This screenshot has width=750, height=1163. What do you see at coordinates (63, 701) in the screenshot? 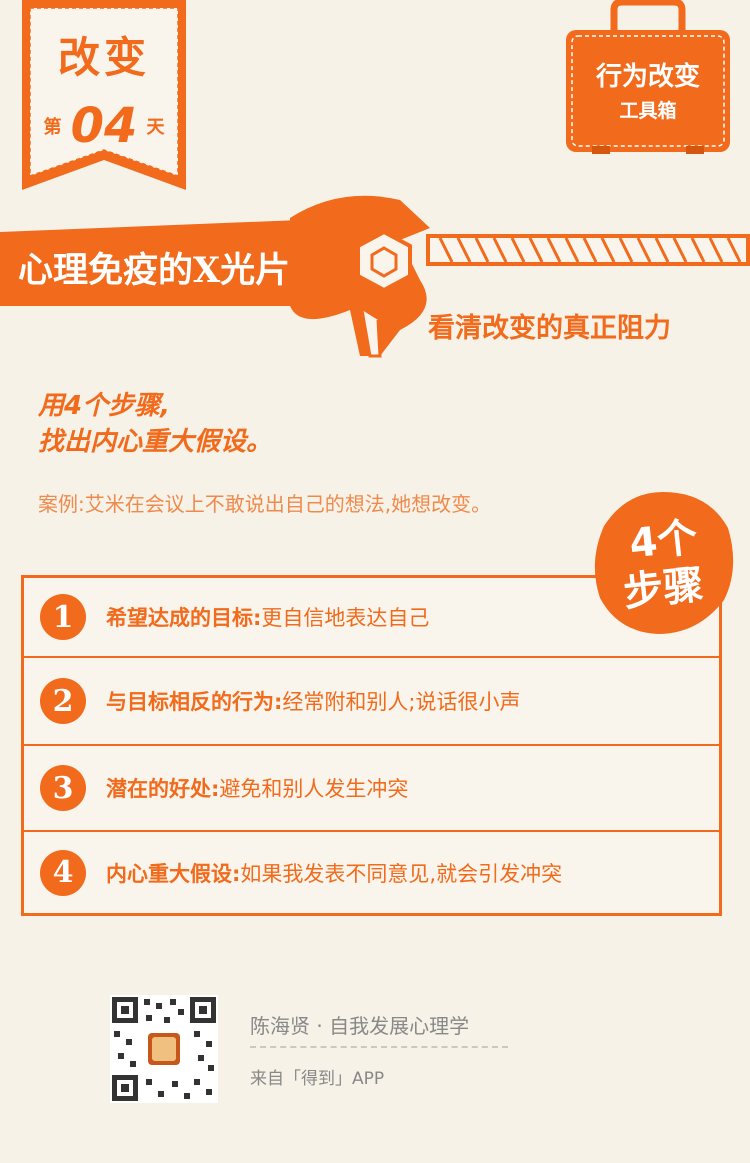
I see `step-number: 2` at bounding box center [63, 701].